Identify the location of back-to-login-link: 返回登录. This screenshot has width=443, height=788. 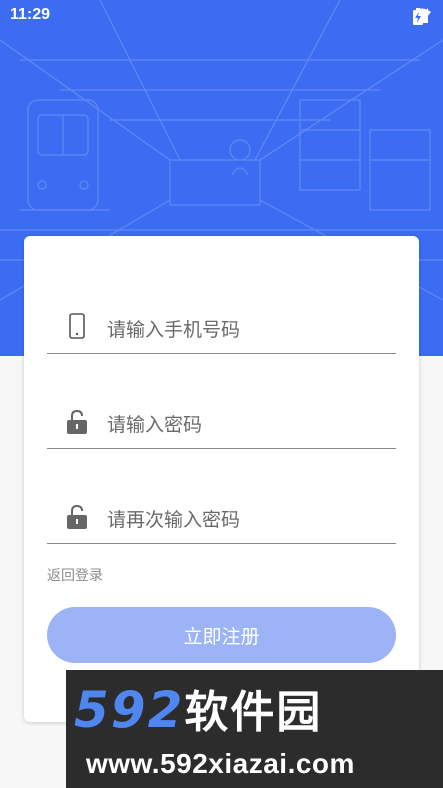
(75, 575).